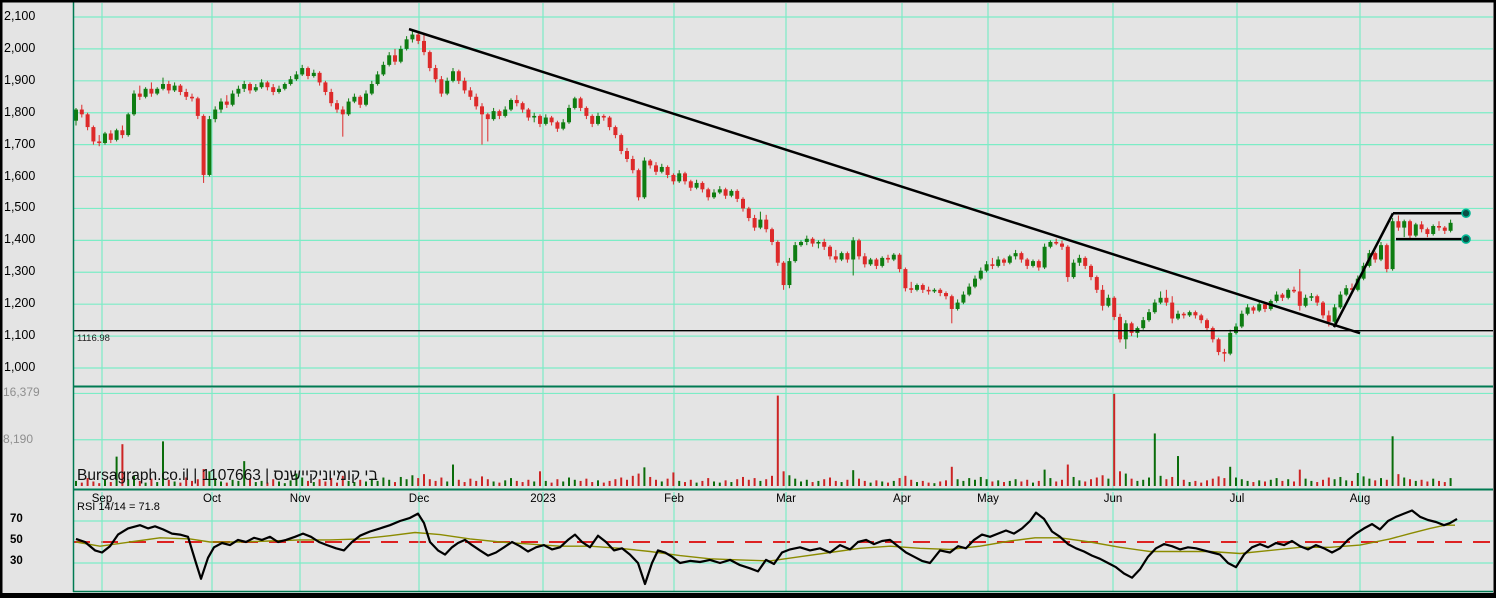  What do you see at coordinates (93, 338) in the screenshot?
I see `hline-value-label: 1116.98` at bounding box center [93, 338].